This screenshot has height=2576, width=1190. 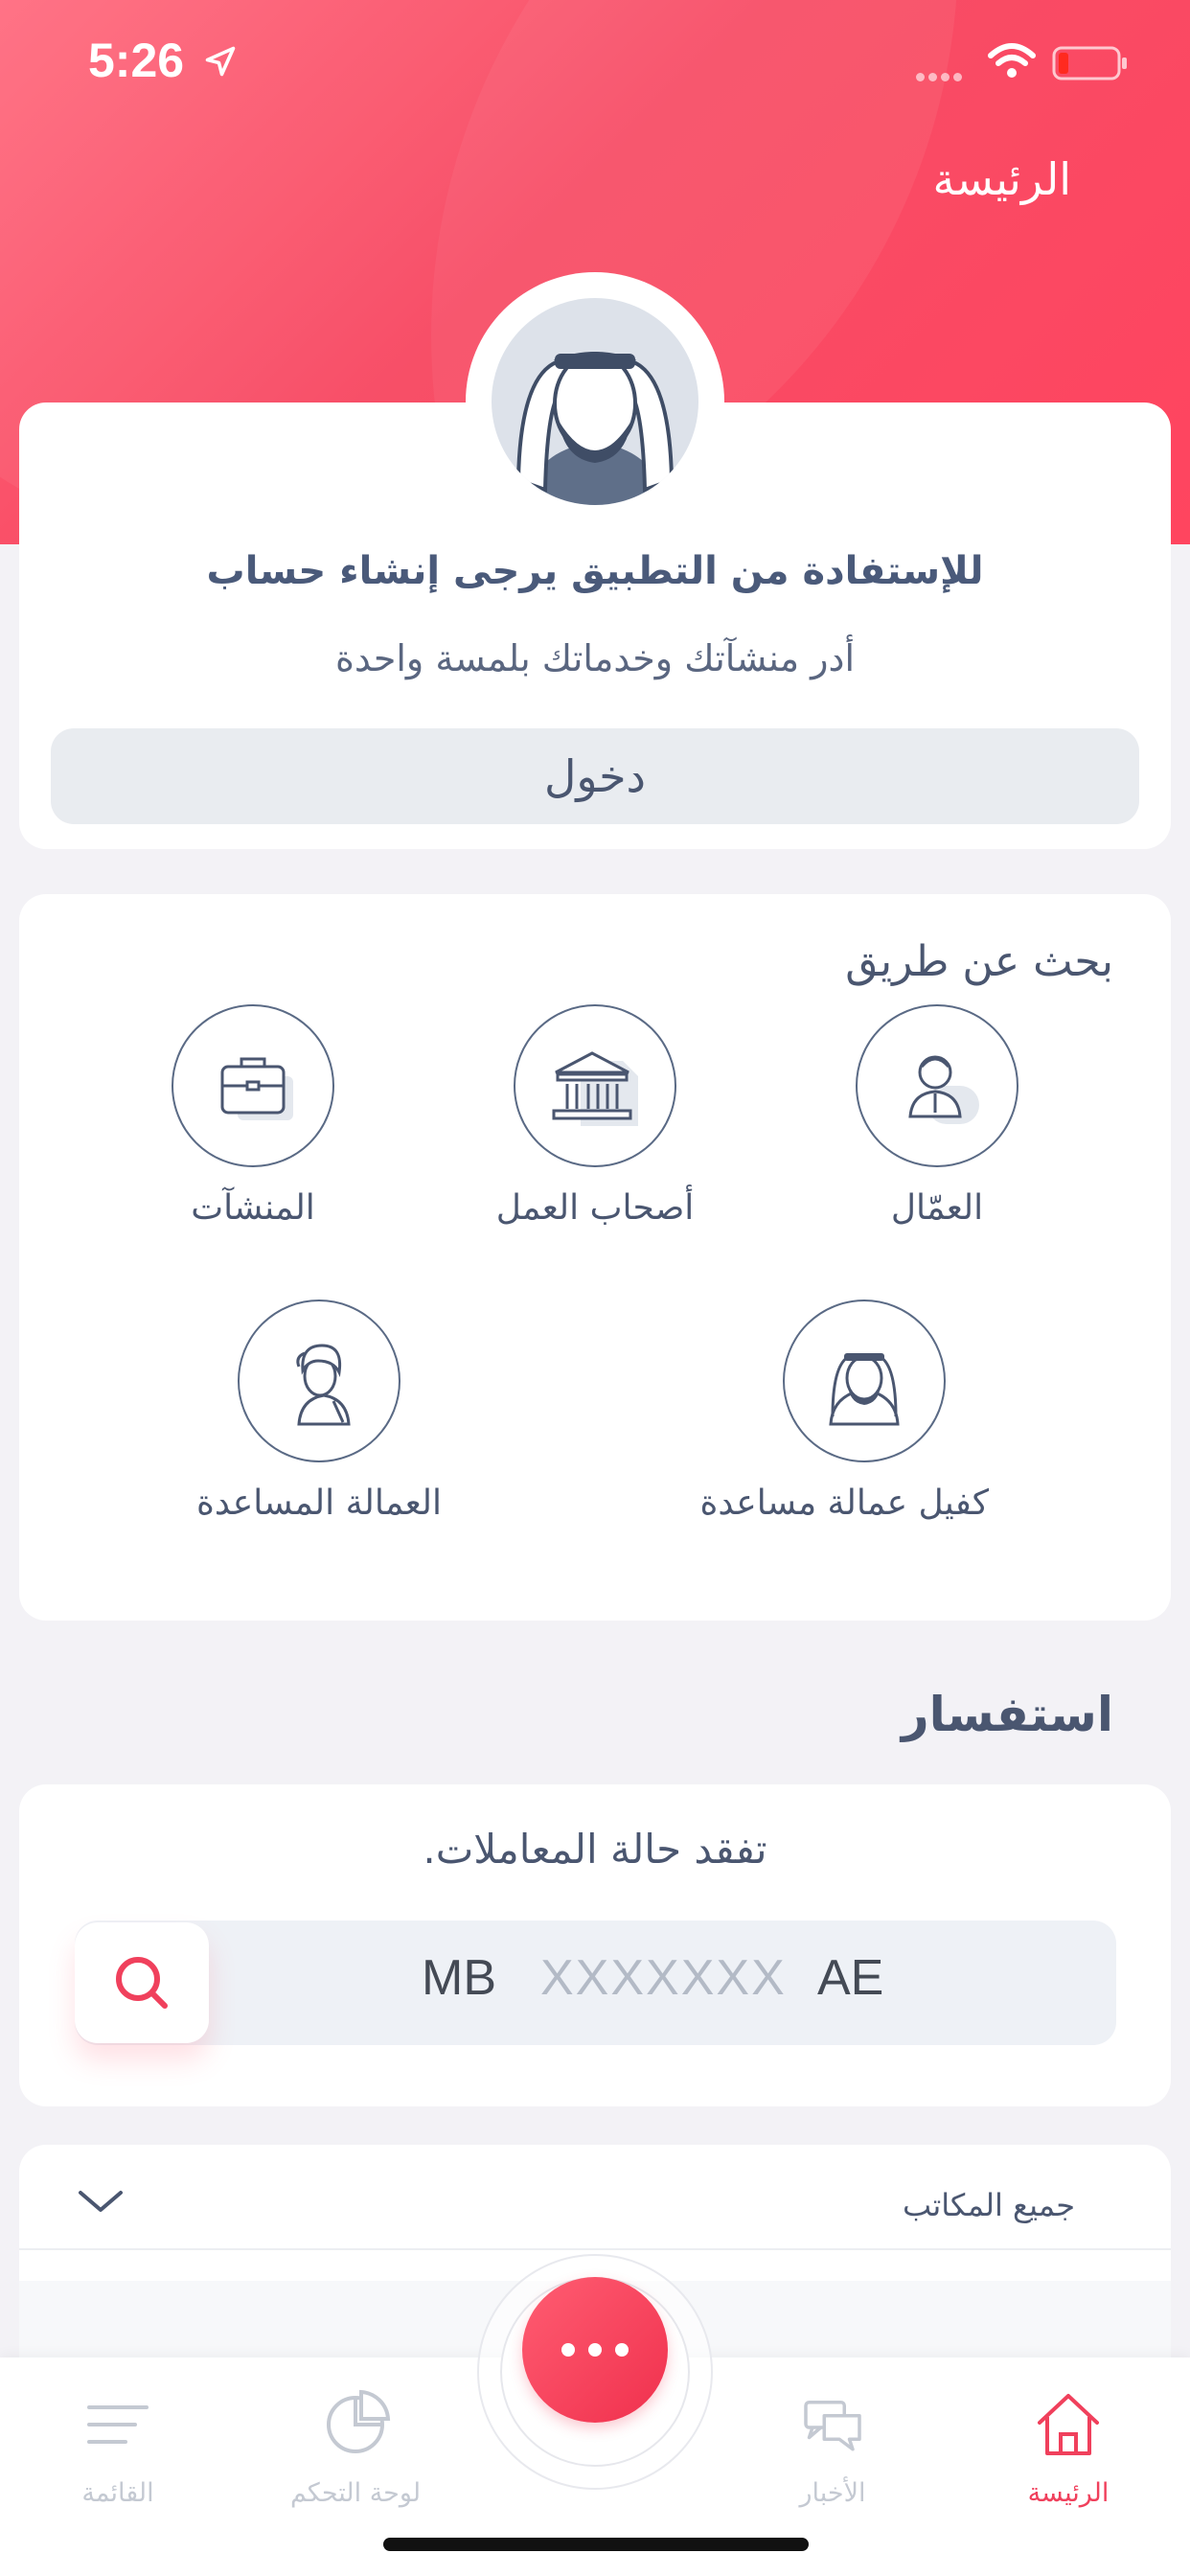 What do you see at coordinates (118, 2424) in the screenshot?
I see `menu-lines-icon` at bounding box center [118, 2424].